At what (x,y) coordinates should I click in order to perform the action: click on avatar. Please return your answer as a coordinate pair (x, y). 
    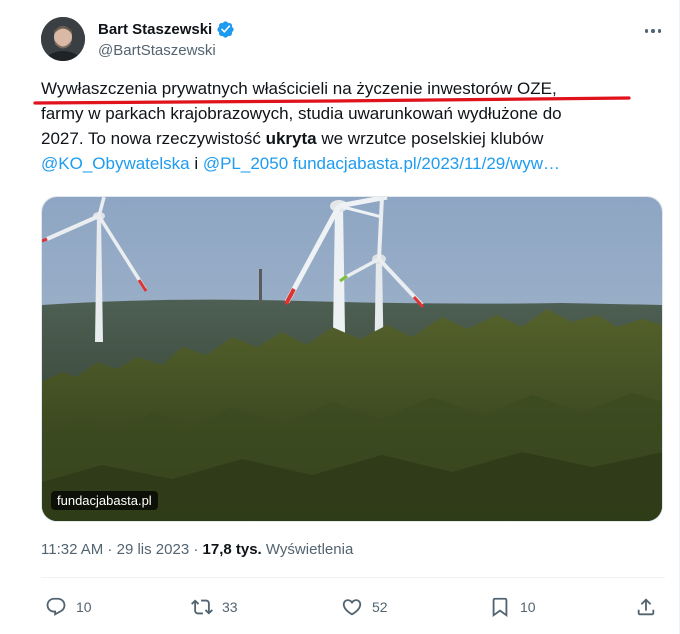
    Looking at the image, I should click on (63, 39).